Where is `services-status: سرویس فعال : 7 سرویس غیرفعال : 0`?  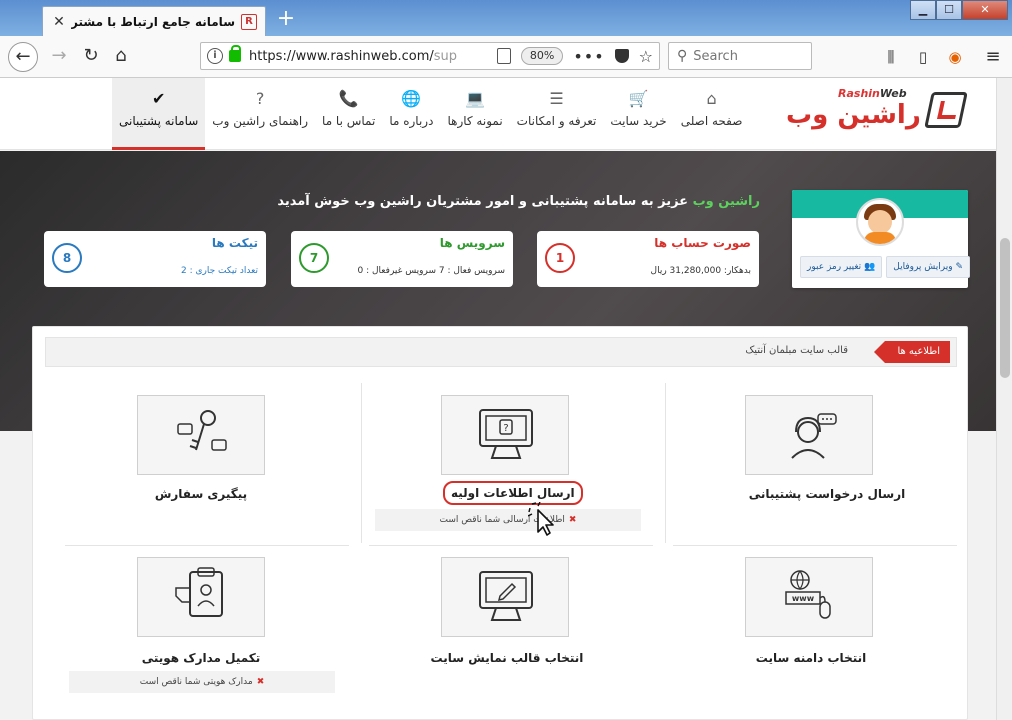 services-status: سرویس فعال : 7 سرویس غیرفعال : 0 is located at coordinates (431, 271).